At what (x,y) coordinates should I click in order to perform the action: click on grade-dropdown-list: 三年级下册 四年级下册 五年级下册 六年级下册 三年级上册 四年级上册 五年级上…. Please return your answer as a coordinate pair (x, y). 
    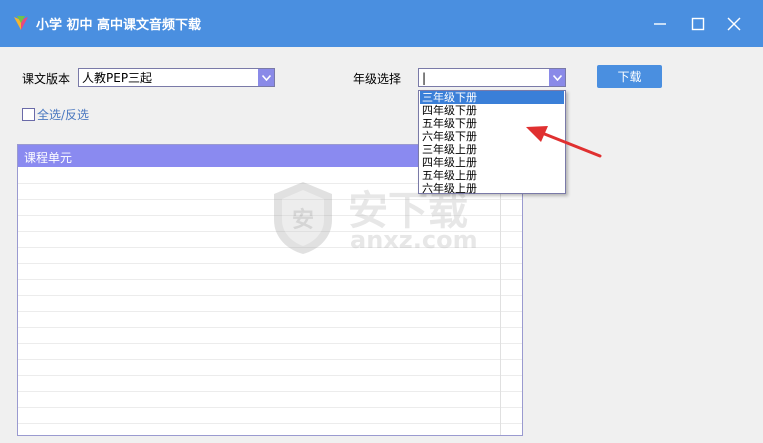
    Looking at the image, I should click on (492, 142).